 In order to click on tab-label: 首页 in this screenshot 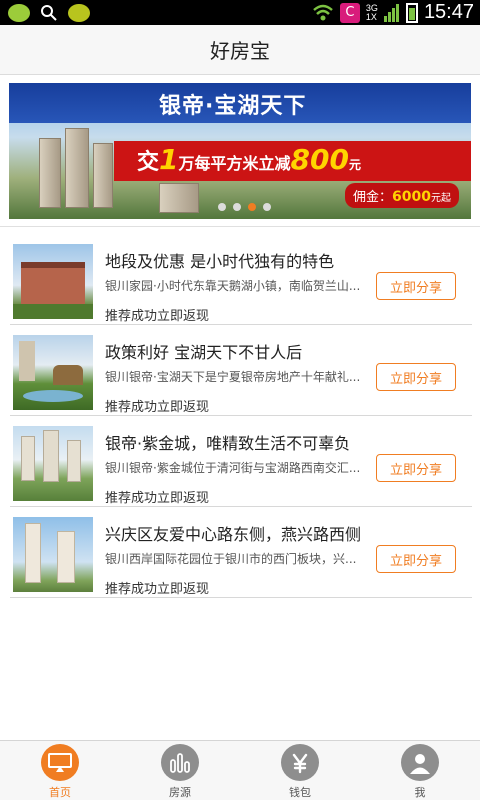, I will do `click(60, 792)`.